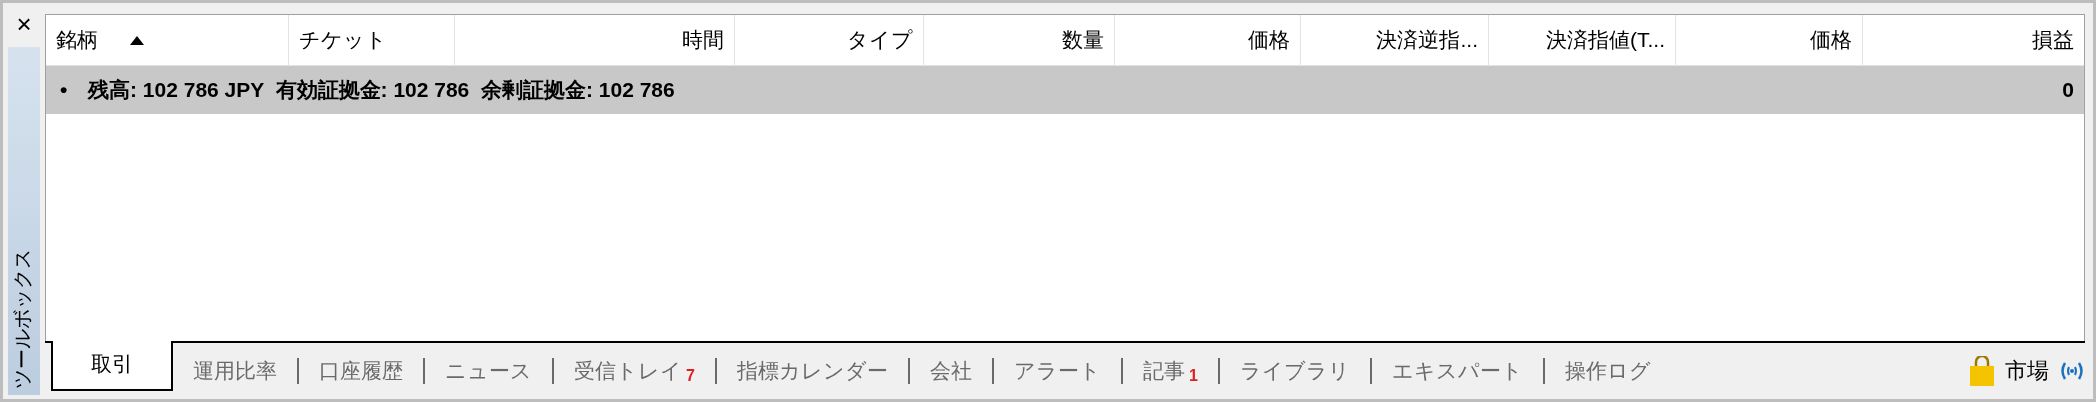 This screenshot has height=402, width=2096. Describe the element at coordinates (1457, 371) in the screenshot. I see `tab: エキスパート` at that location.